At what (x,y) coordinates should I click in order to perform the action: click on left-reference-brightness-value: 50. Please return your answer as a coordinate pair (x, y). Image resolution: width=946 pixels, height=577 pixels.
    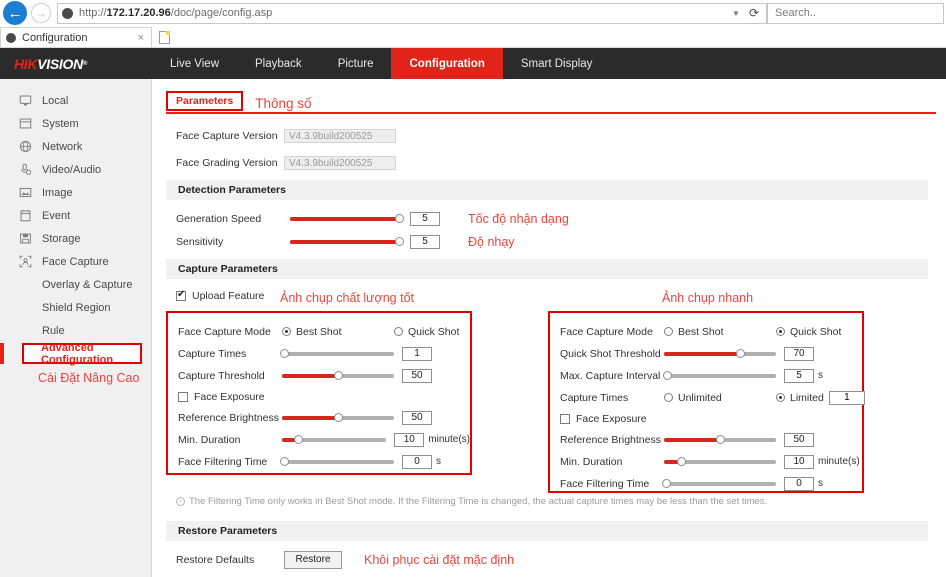
    Looking at the image, I should click on (417, 417).